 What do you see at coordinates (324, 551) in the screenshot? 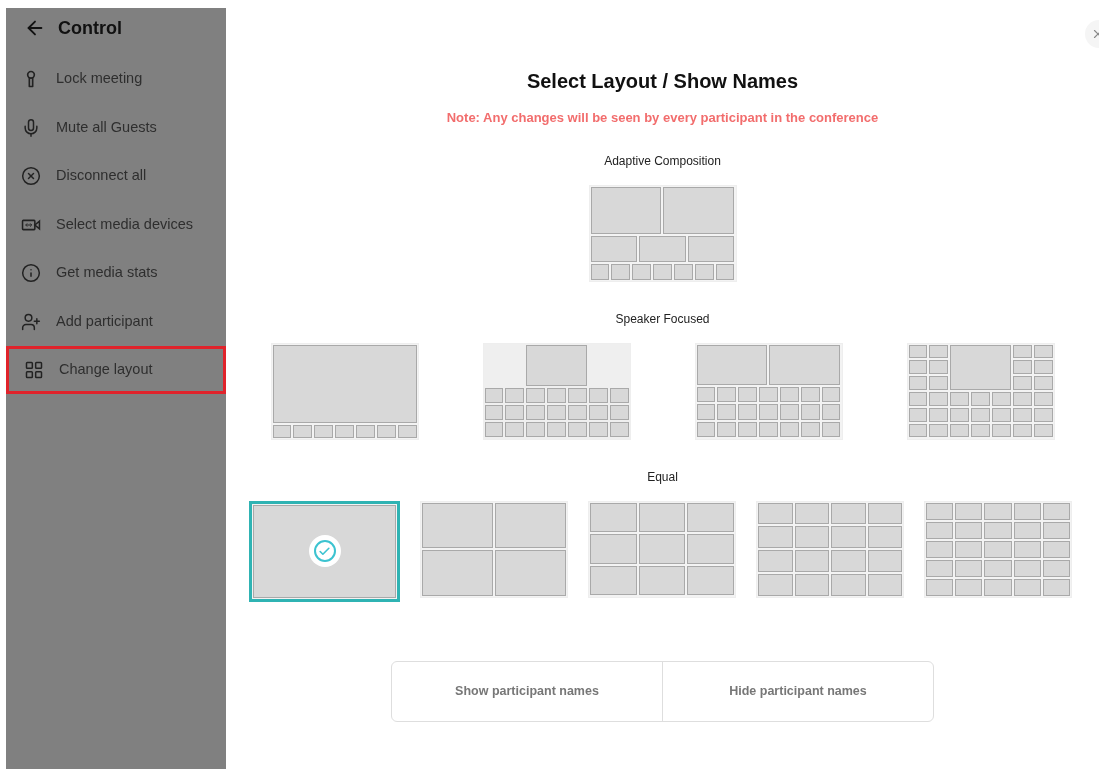
I see `layout-option` at bounding box center [324, 551].